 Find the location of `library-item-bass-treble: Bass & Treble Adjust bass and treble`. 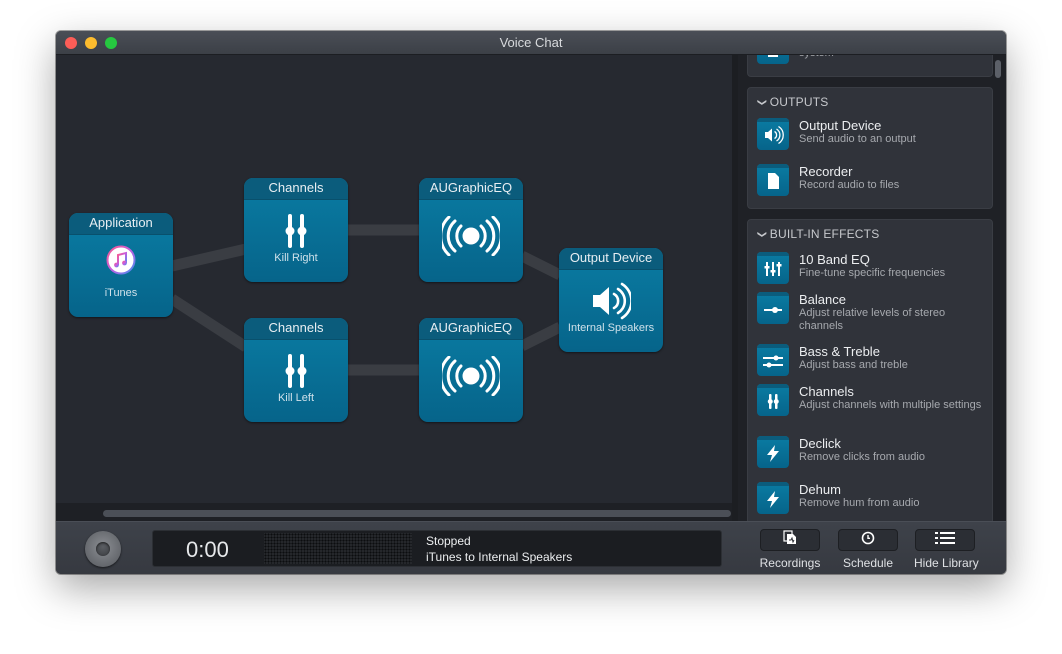

library-item-bass-treble: Bass & Treble Adjust bass and treble is located at coordinates (872, 364).